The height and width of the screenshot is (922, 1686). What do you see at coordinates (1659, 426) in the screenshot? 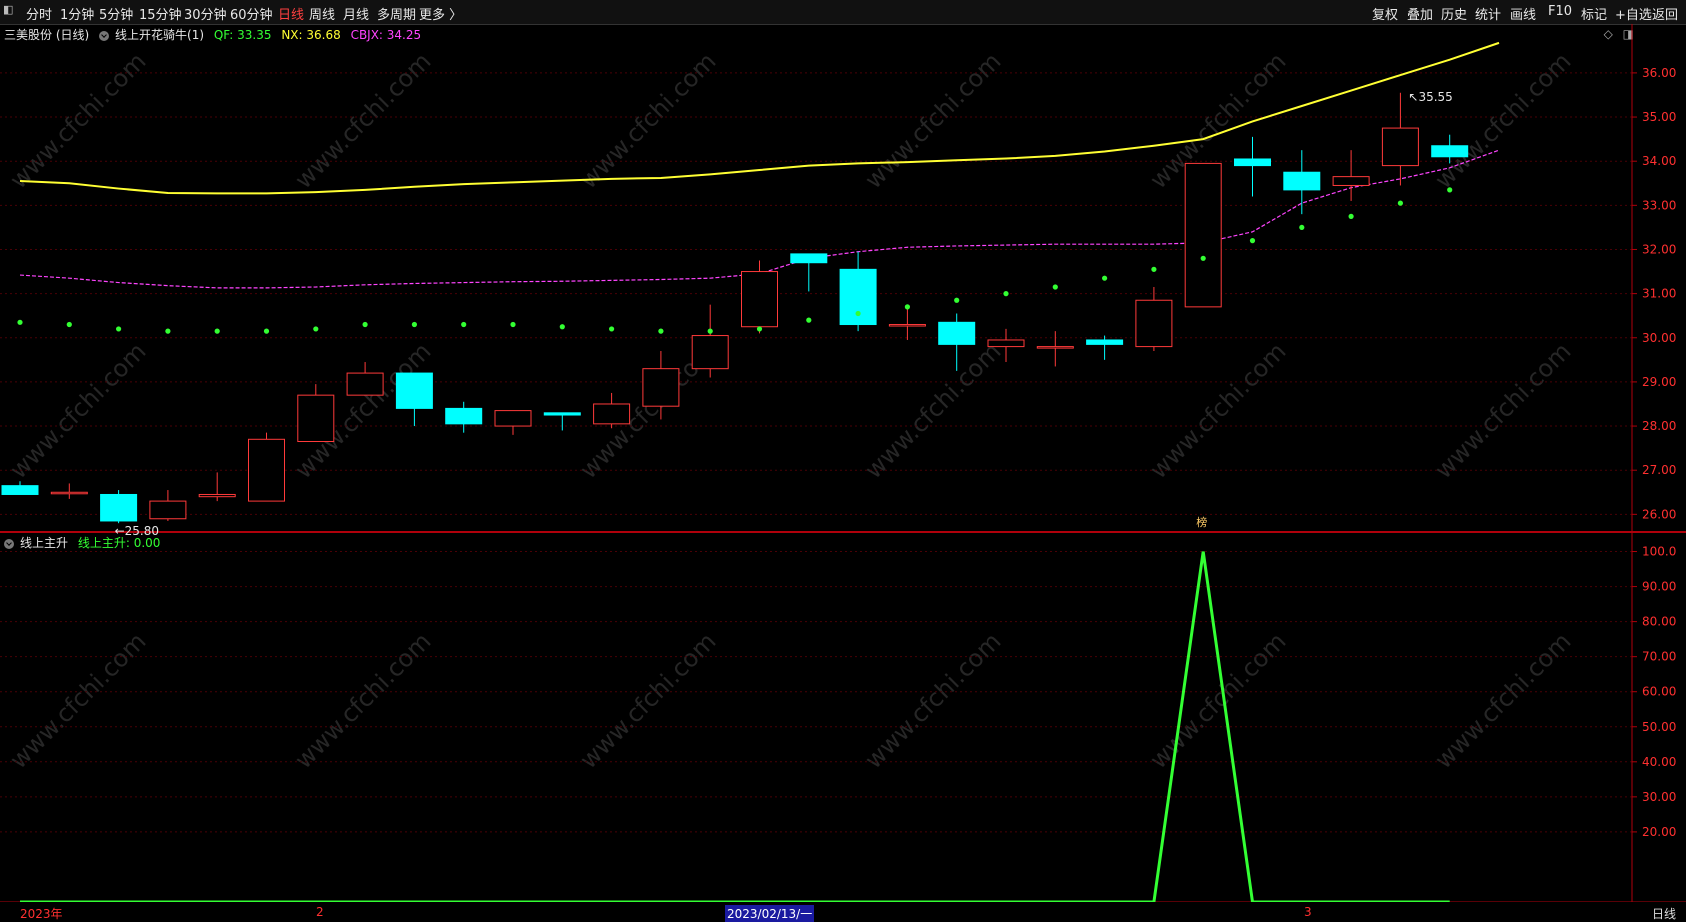
I see `main-y-tick-label: 28.00` at bounding box center [1659, 426].